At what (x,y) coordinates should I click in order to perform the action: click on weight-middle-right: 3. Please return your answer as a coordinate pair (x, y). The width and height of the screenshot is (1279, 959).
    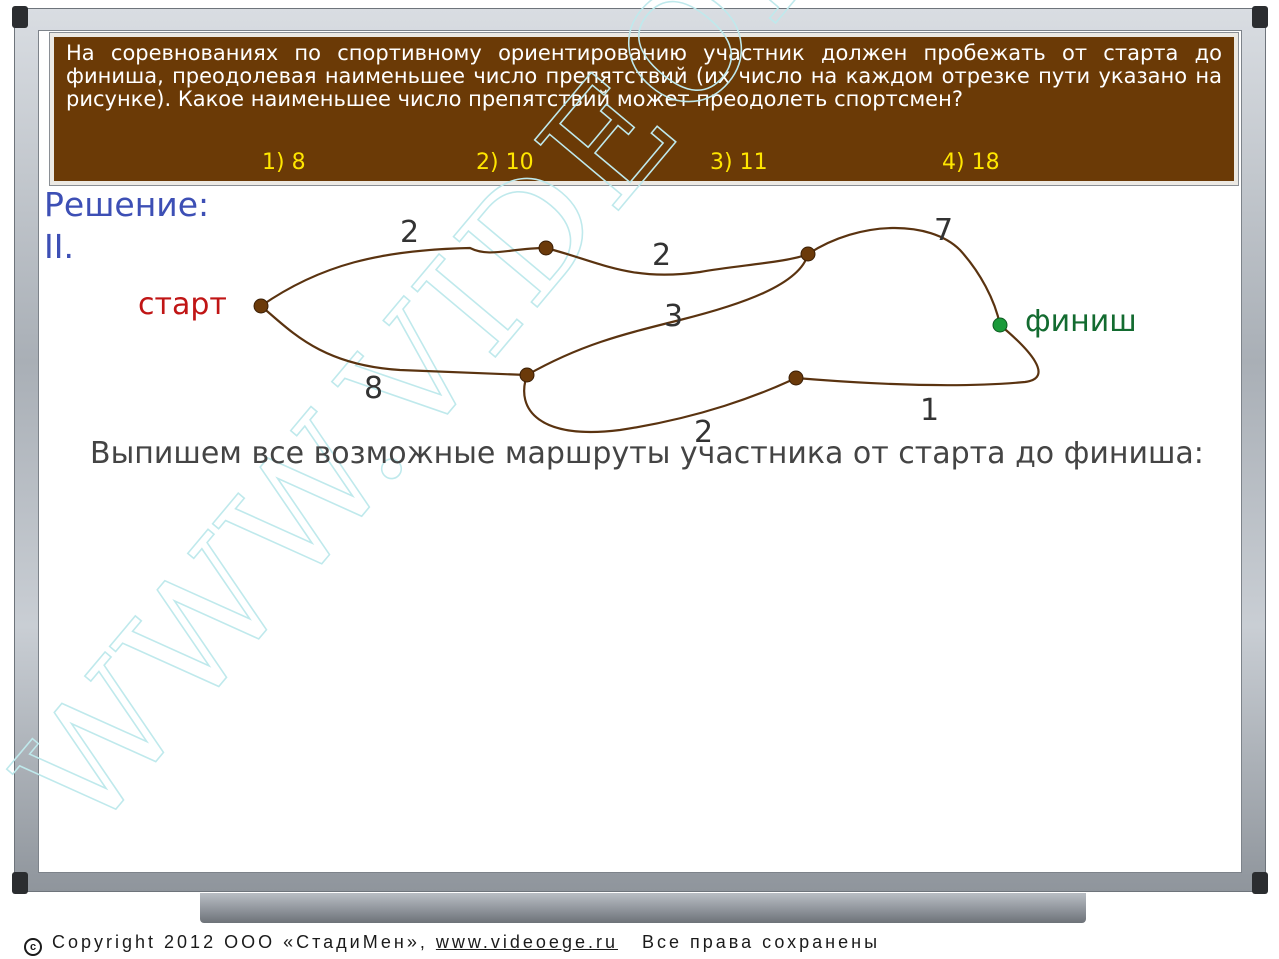
    Looking at the image, I should click on (673, 316).